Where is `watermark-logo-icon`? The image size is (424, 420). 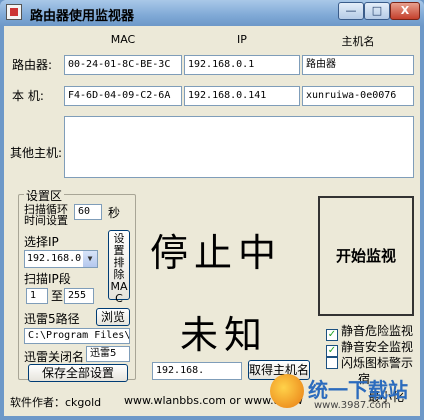 watermark-logo-icon is located at coordinates (287, 391).